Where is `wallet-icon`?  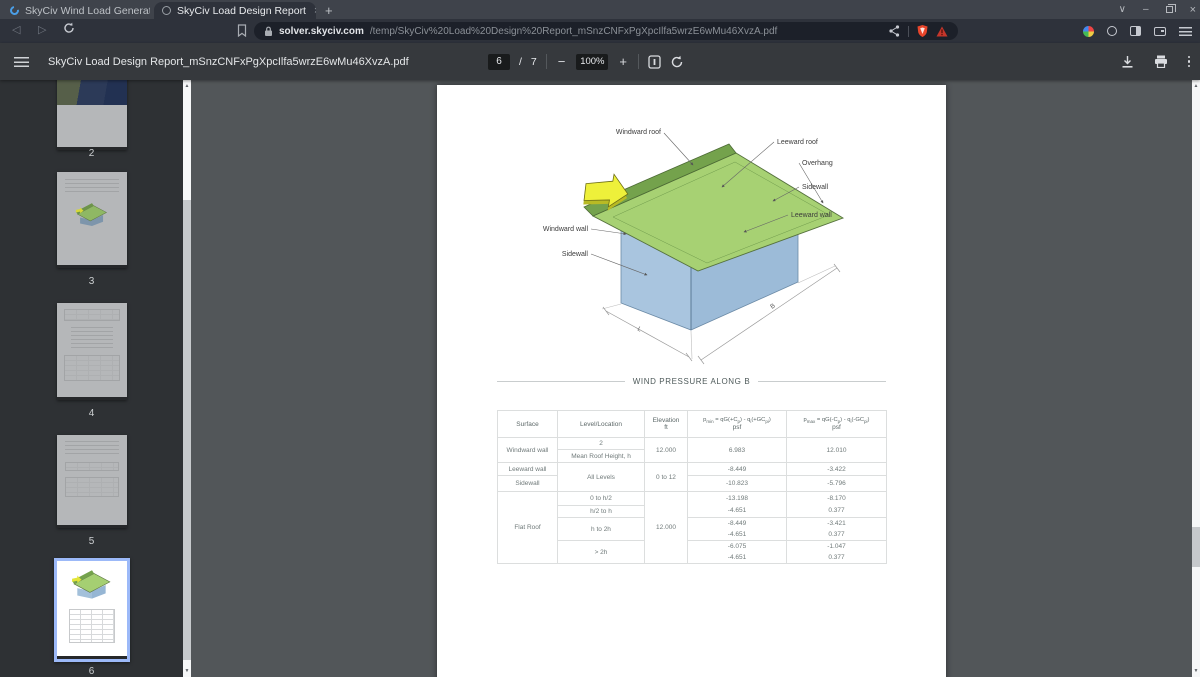
wallet-icon is located at coordinates (1160, 31).